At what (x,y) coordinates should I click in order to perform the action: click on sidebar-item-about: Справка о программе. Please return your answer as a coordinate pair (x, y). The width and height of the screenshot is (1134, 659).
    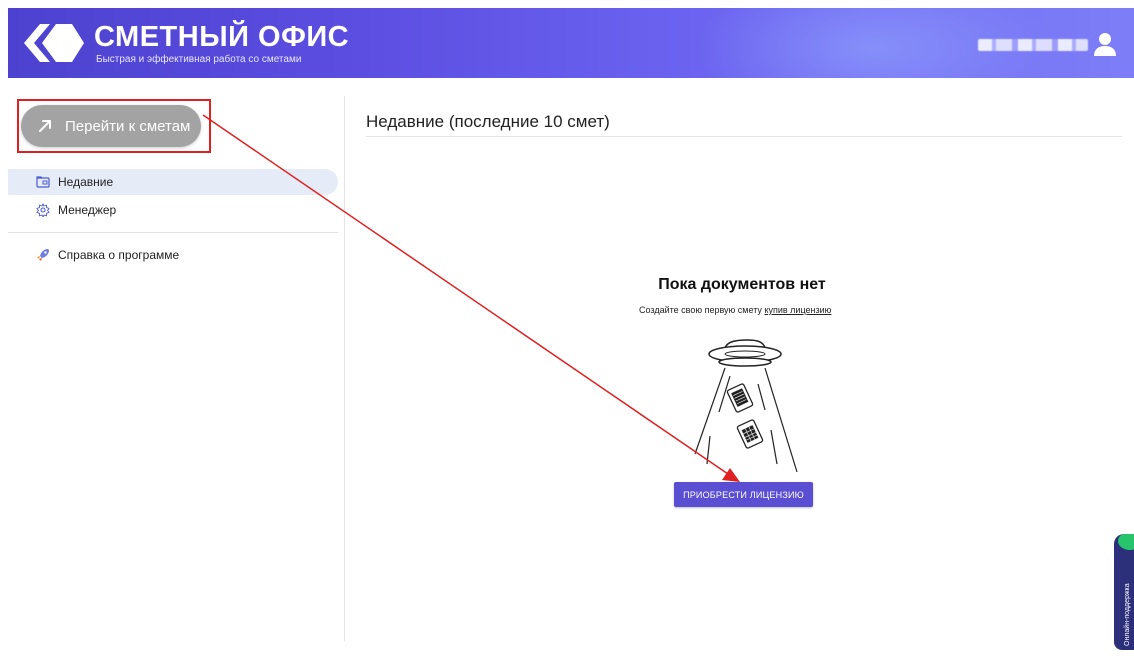
    Looking at the image, I should click on (173, 255).